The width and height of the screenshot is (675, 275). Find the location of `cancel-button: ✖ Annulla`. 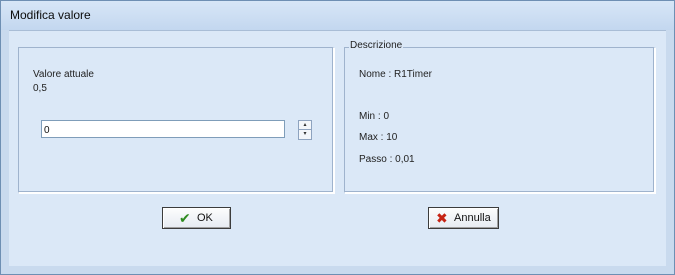

cancel-button: ✖ Annulla is located at coordinates (463, 218).